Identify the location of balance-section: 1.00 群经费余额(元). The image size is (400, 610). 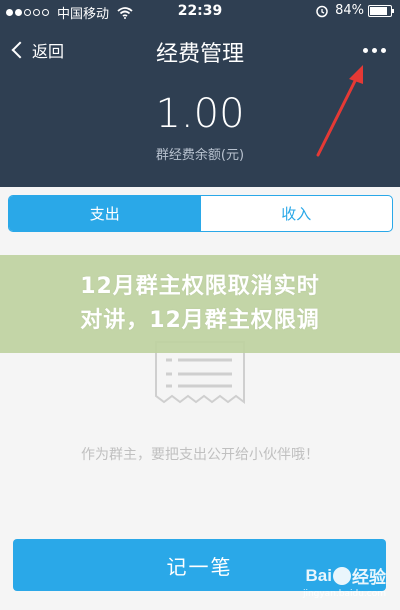
(200, 126).